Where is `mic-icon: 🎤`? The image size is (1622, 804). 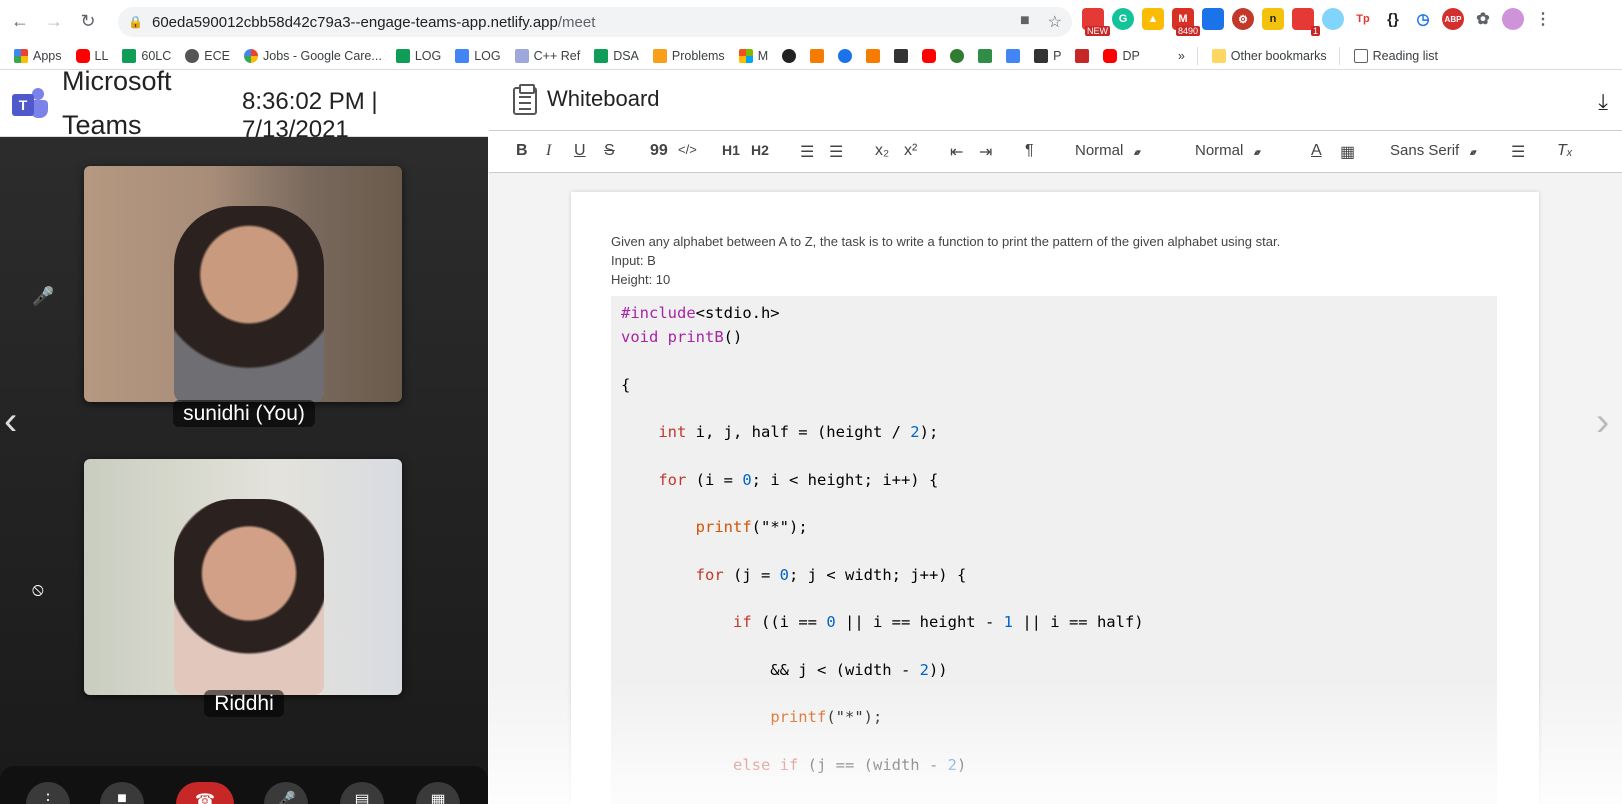 mic-icon: 🎤 is located at coordinates (43, 296).